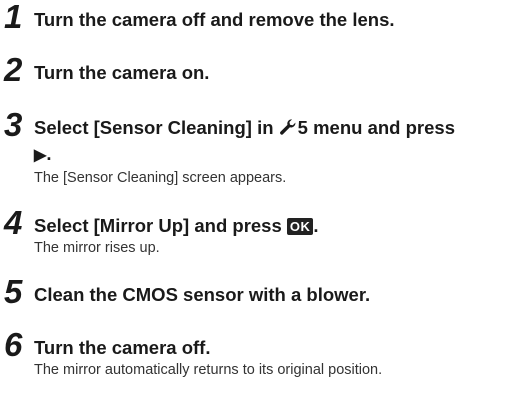 The height and width of the screenshot is (395, 522). Describe the element at coordinates (13, 344) in the screenshot. I see `step-number: 6` at that location.